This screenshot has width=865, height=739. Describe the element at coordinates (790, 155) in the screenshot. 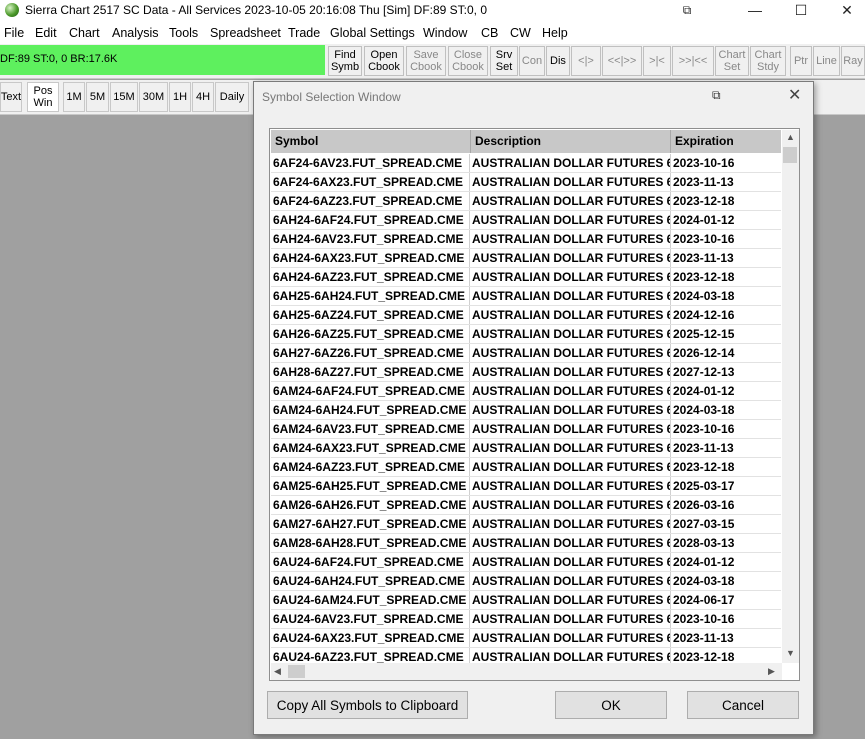

I see `vertical-scroll-thumb` at that location.